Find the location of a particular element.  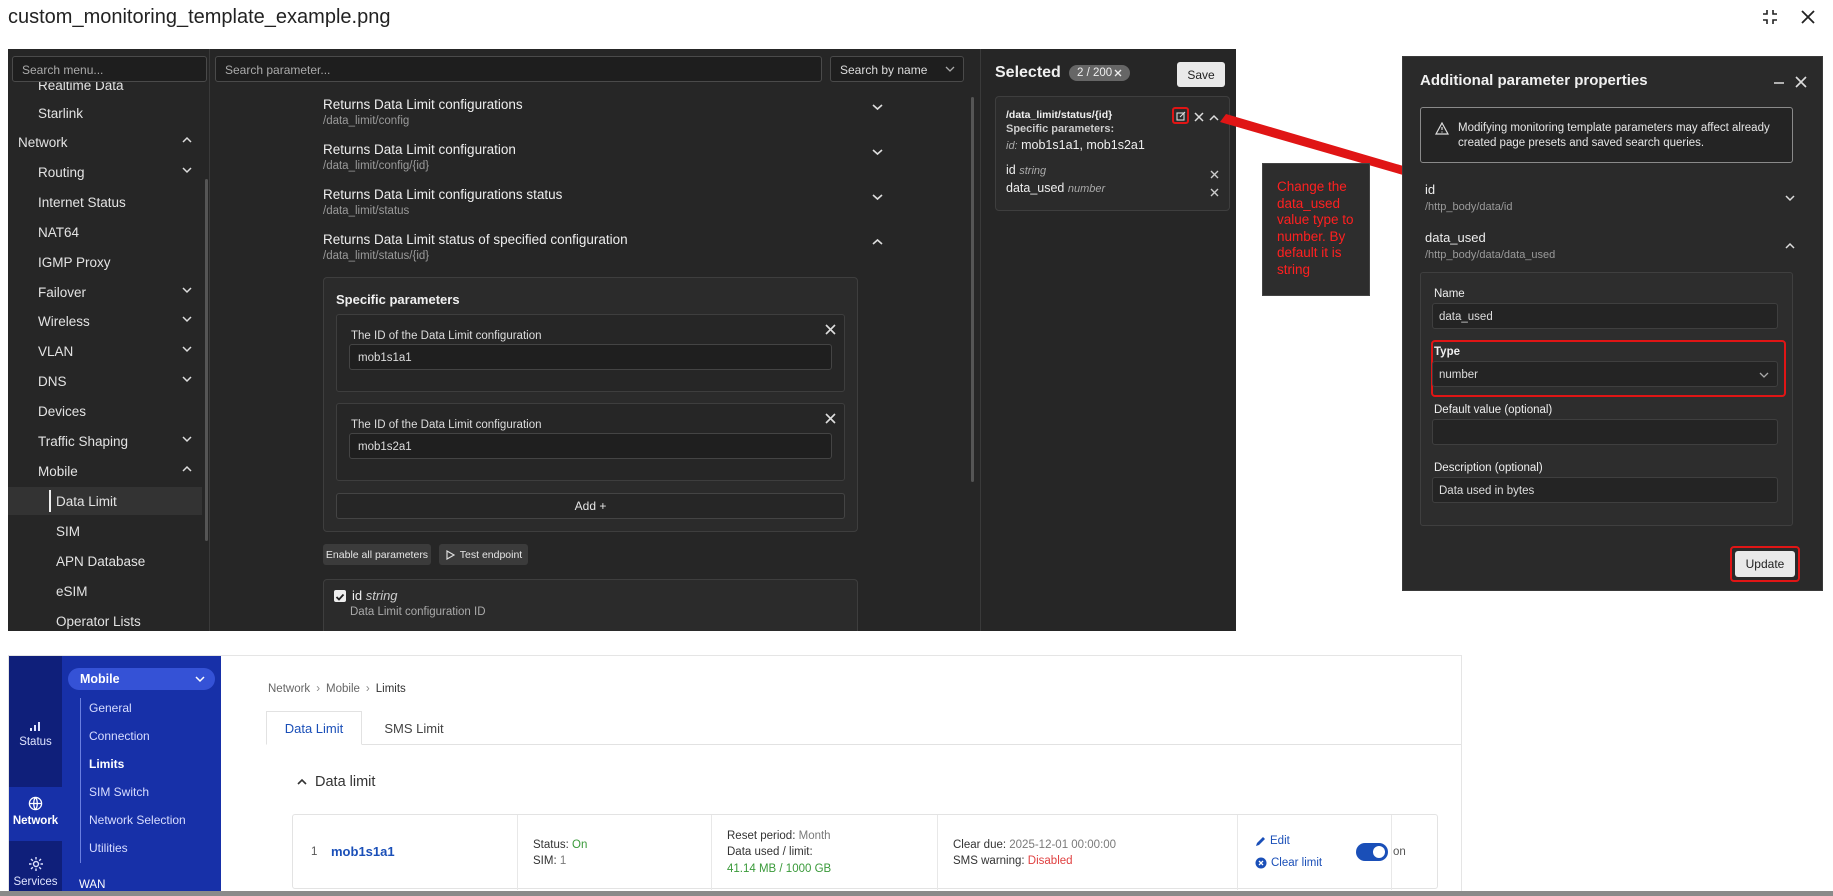

rail-label: Status is located at coordinates (35, 742).